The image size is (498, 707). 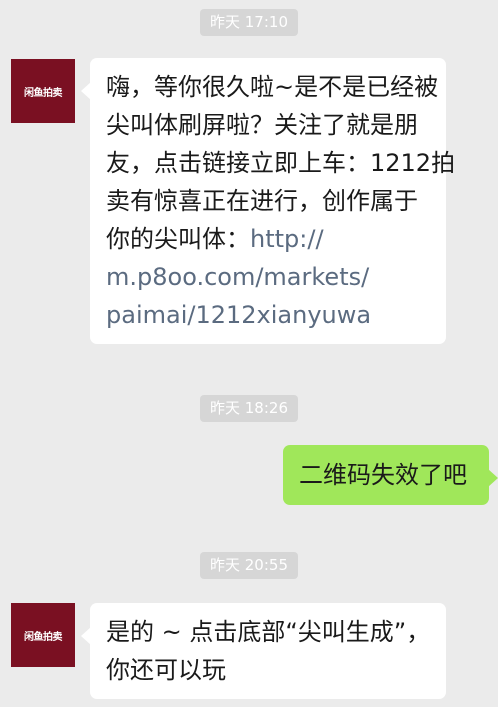 I want to click on message-text: 嗨，等你很久啦~是不是已经被, so click(x=272, y=87).